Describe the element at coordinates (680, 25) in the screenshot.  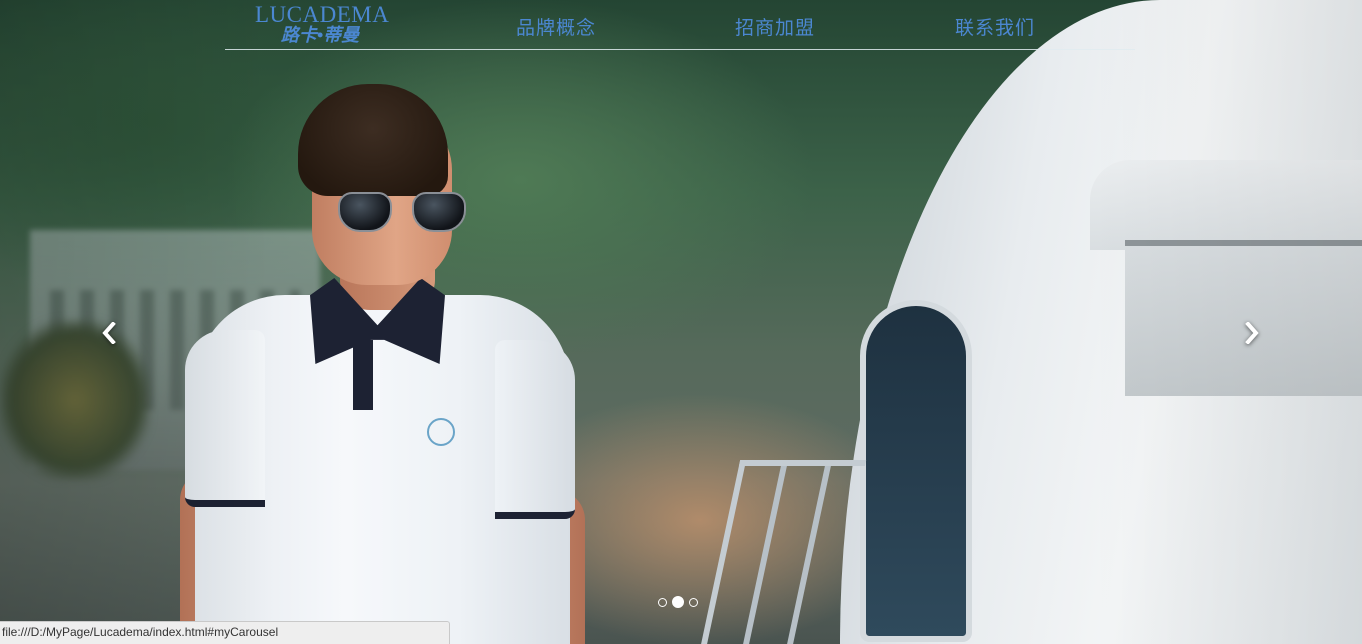
I see `top-navbar: LUCADEMA 路卡•蒂曼 品牌概念 招商加盟 联系我们` at that location.